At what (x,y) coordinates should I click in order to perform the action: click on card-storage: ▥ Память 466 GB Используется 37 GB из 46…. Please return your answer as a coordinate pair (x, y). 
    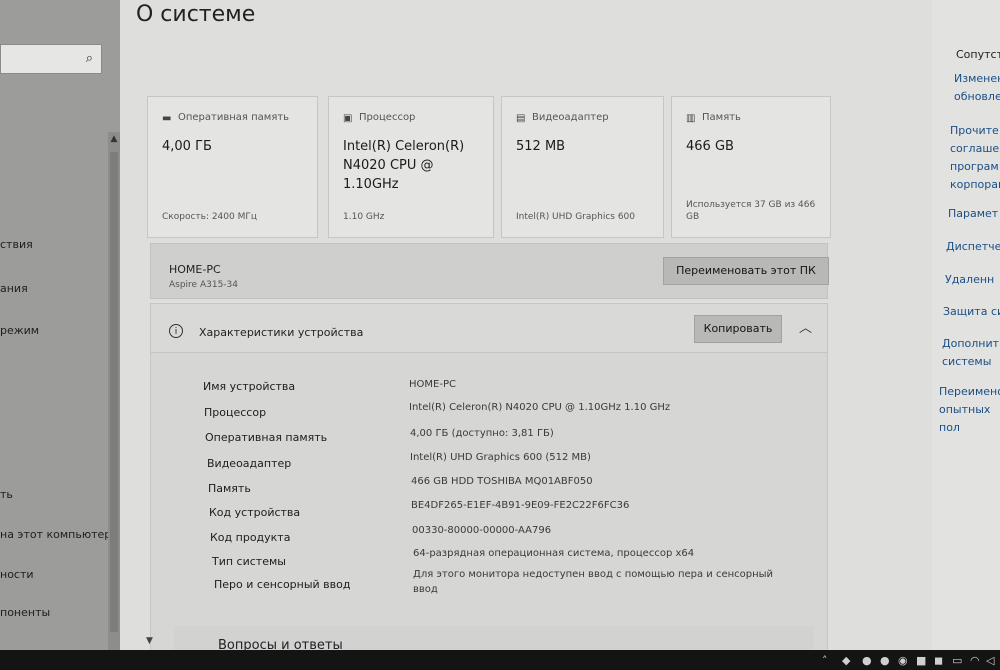
    Looking at the image, I should click on (751, 167).